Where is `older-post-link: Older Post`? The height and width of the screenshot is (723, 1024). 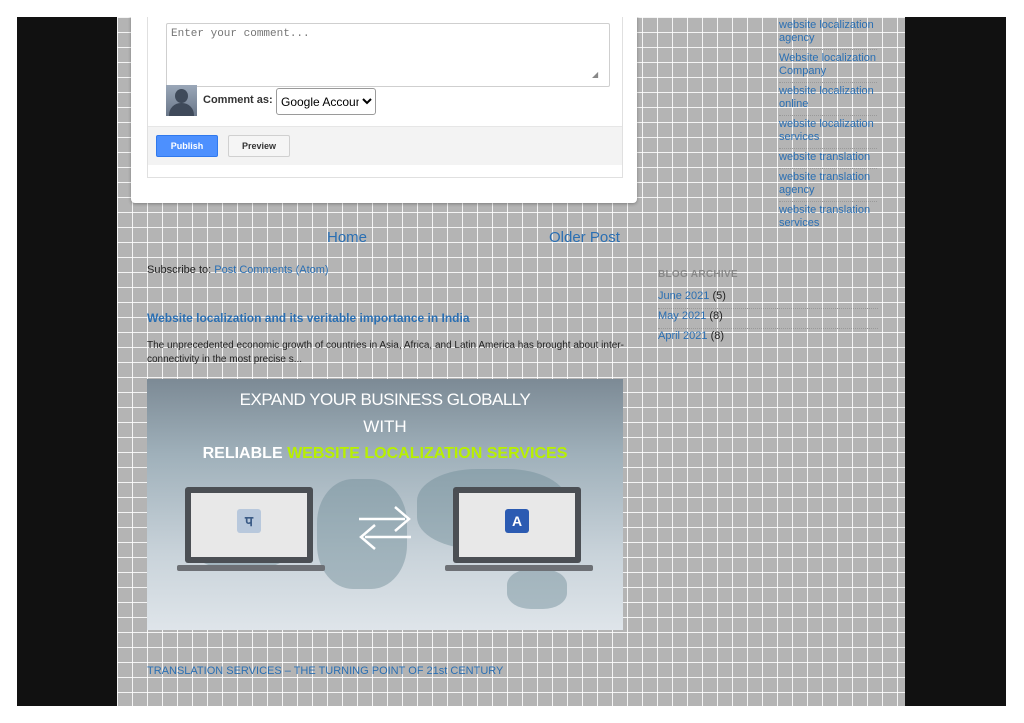
older-post-link: Older Post is located at coordinates (584, 237).